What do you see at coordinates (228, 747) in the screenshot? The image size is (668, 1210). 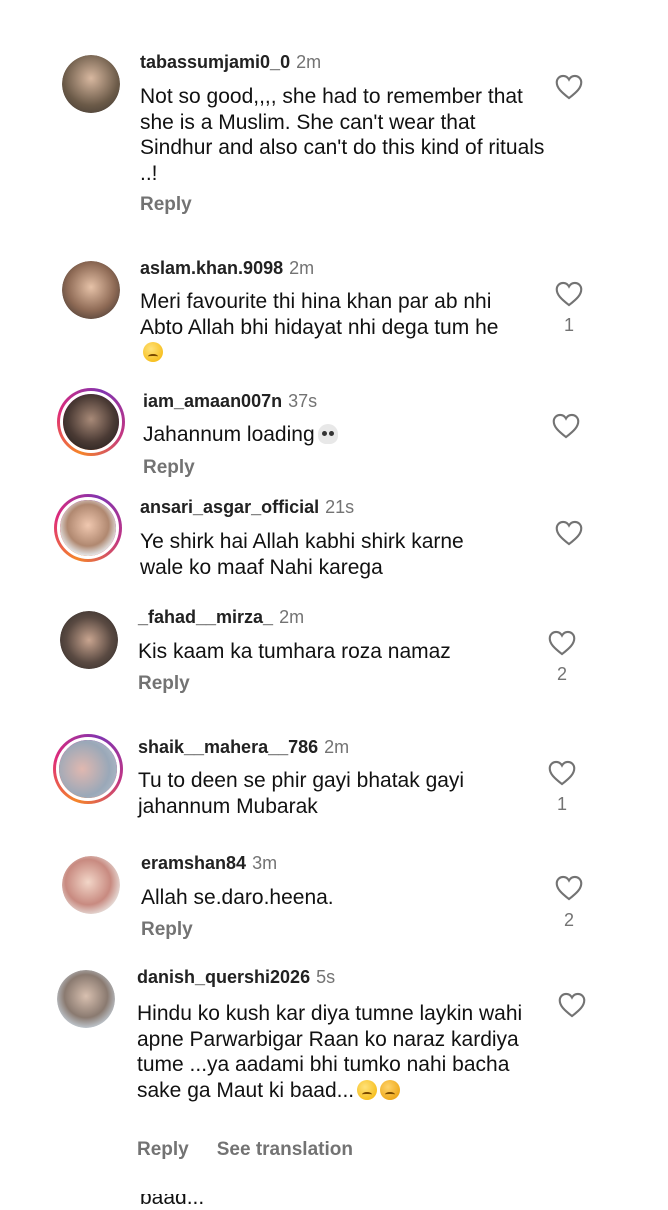 I see `comment-username: shaik__mahera__786` at bounding box center [228, 747].